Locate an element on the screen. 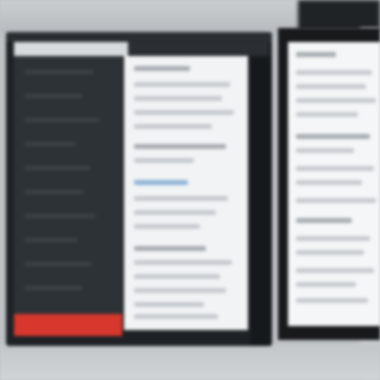  desk-surface is located at coordinates (190, 362).